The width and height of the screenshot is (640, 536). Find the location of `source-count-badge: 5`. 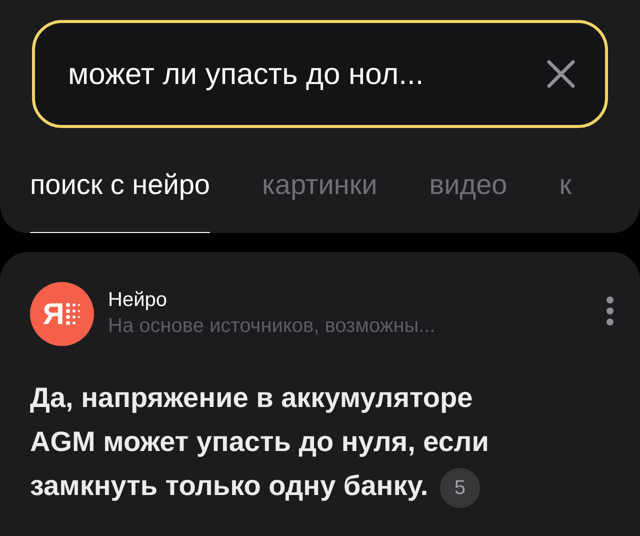

source-count-badge: 5 is located at coordinates (460, 488).